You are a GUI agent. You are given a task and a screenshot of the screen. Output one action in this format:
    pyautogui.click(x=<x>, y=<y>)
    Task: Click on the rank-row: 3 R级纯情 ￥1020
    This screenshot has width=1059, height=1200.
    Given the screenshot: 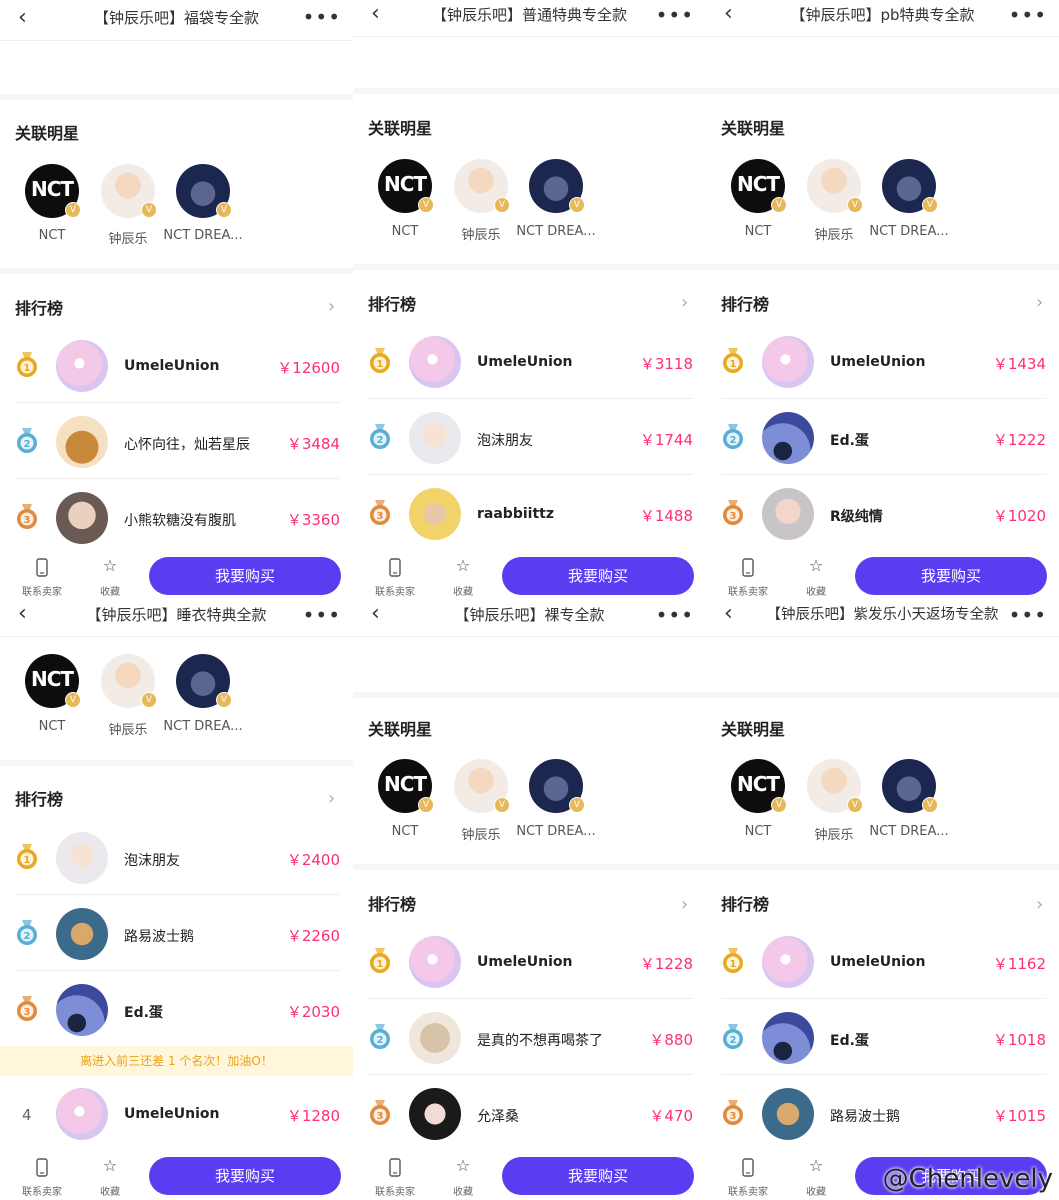 What is the action you would take?
    pyautogui.click(x=882, y=514)
    